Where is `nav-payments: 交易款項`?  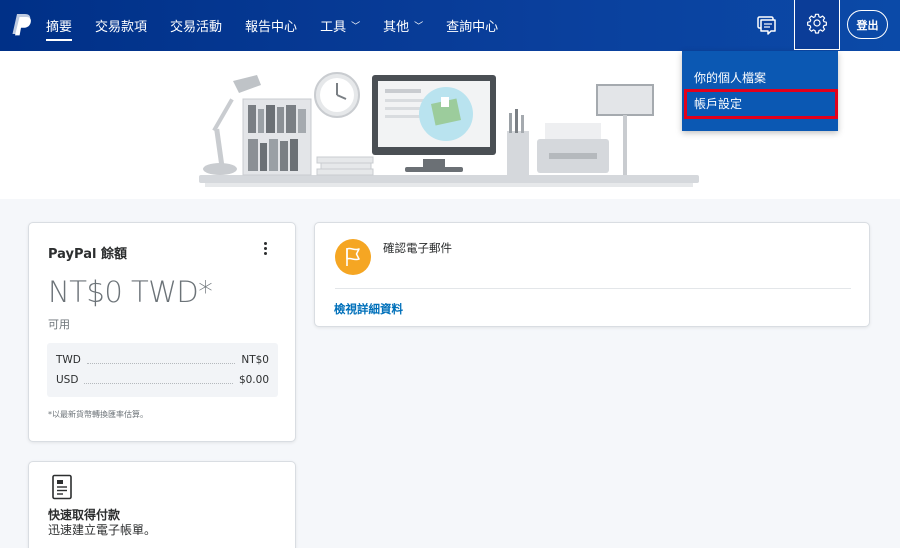
nav-payments: 交易款項 is located at coordinates (121, 25).